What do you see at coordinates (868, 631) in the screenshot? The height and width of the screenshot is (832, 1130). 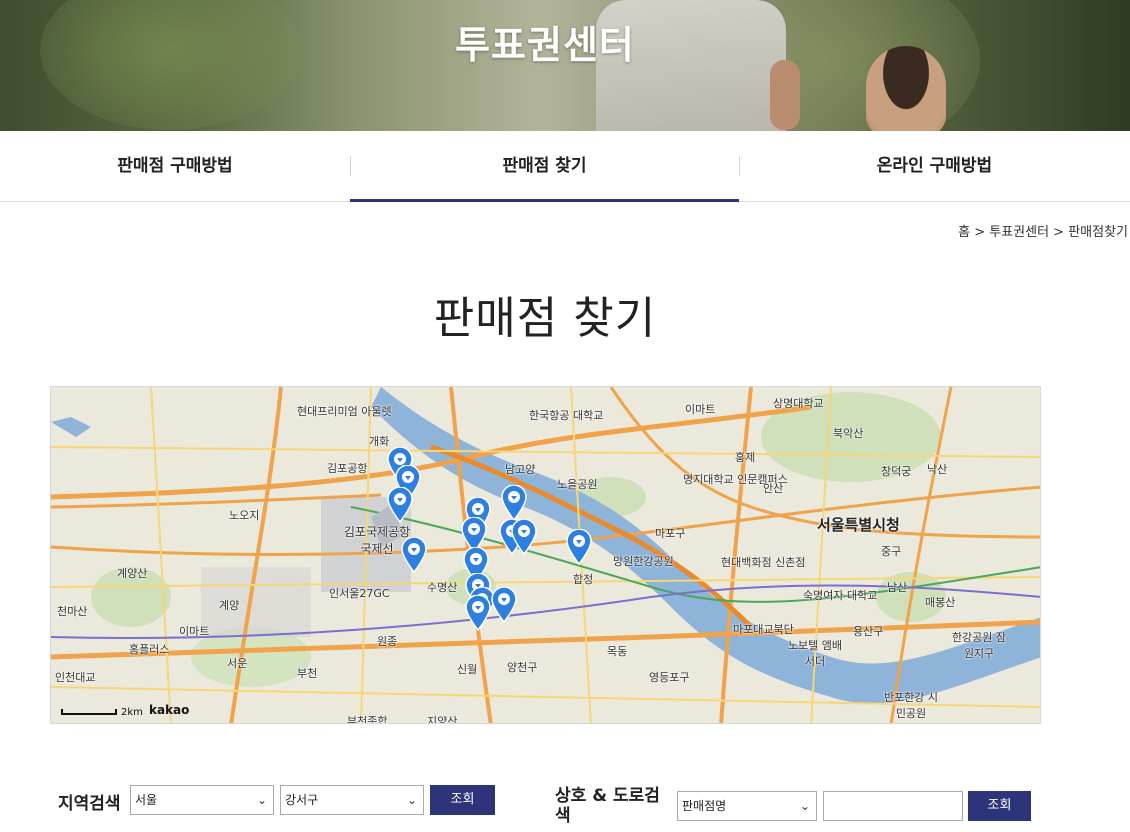 I see `map-label: 용산구` at bounding box center [868, 631].